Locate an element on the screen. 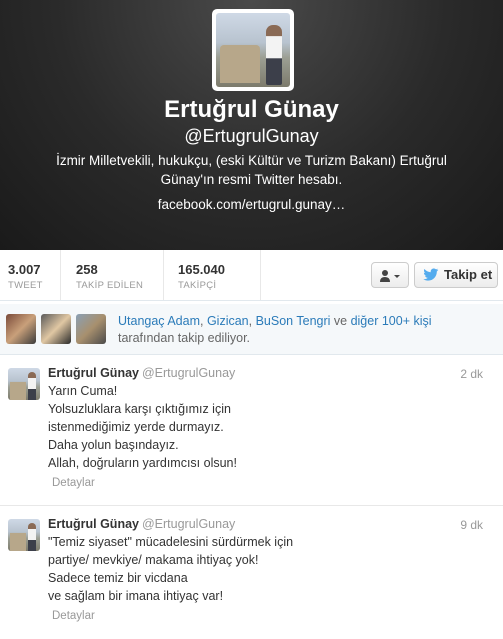 The width and height of the screenshot is (503, 639). person-dropdown-icon is located at coordinates (390, 275).